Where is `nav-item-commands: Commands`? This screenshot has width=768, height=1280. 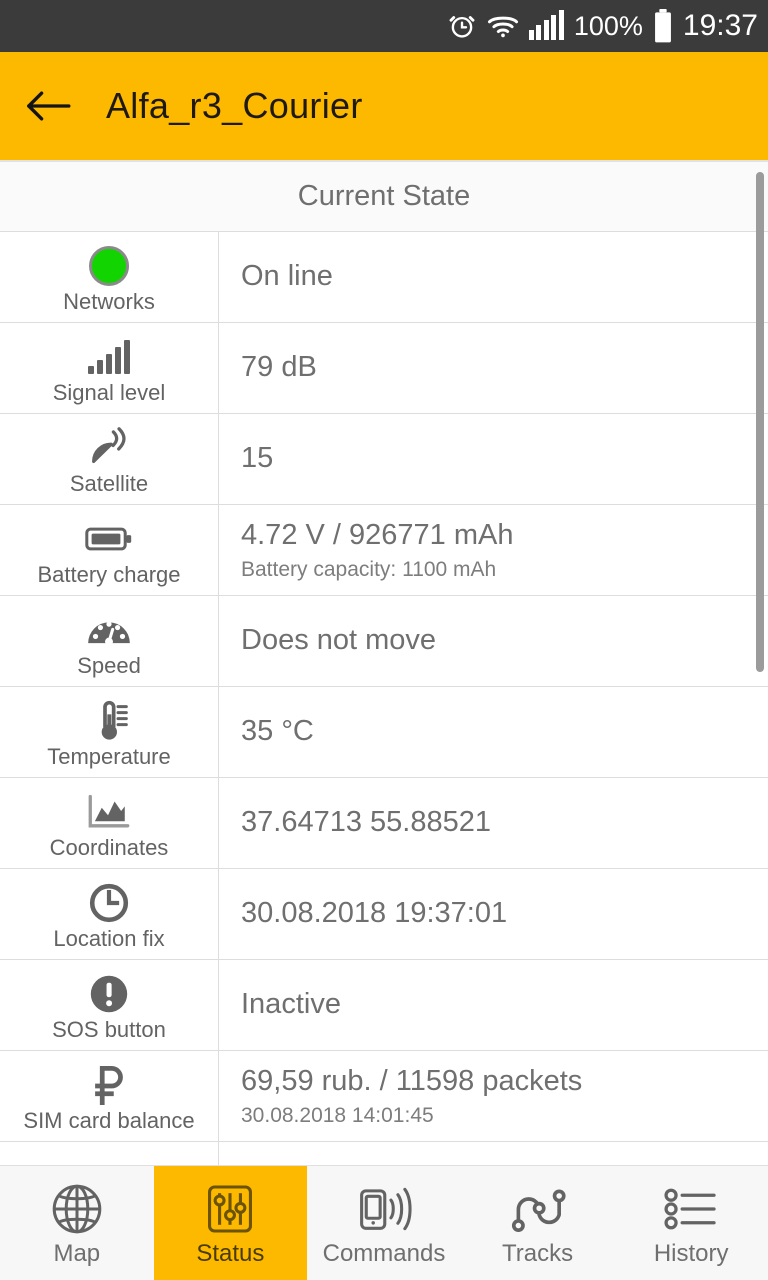 nav-item-commands: Commands is located at coordinates (384, 1223).